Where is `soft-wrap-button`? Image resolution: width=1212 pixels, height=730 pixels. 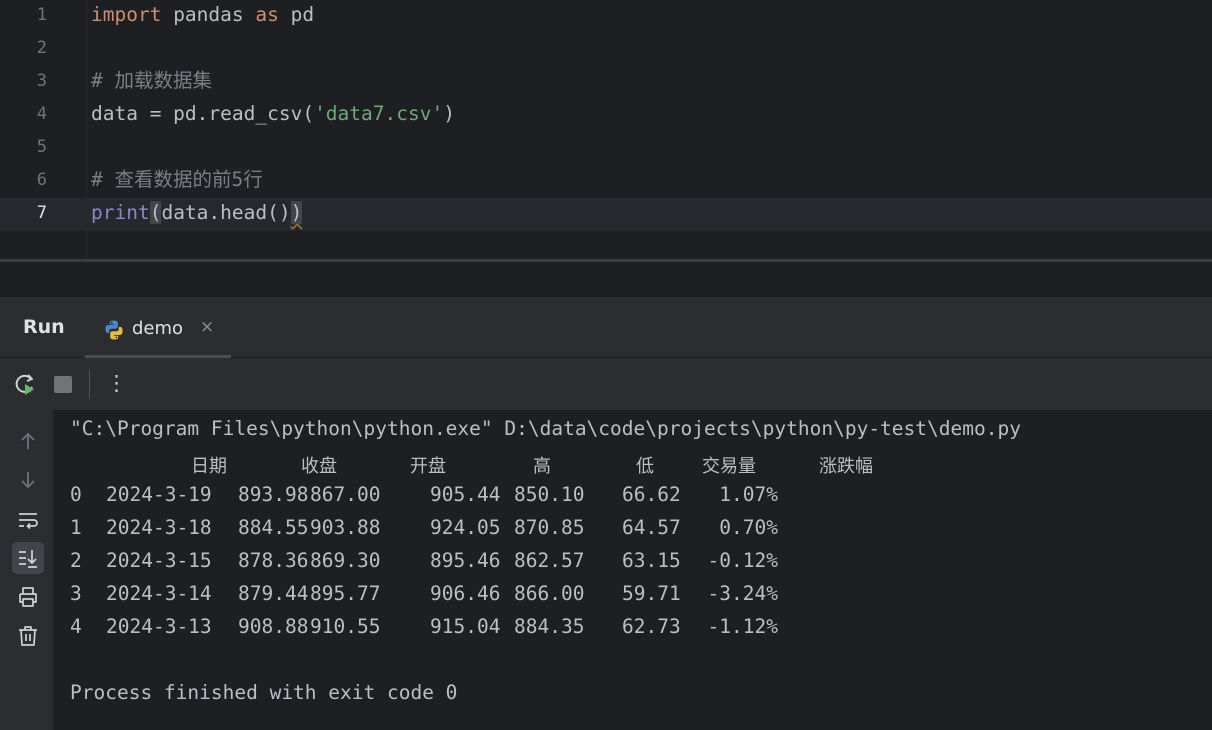 soft-wrap-button is located at coordinates (28, 520).